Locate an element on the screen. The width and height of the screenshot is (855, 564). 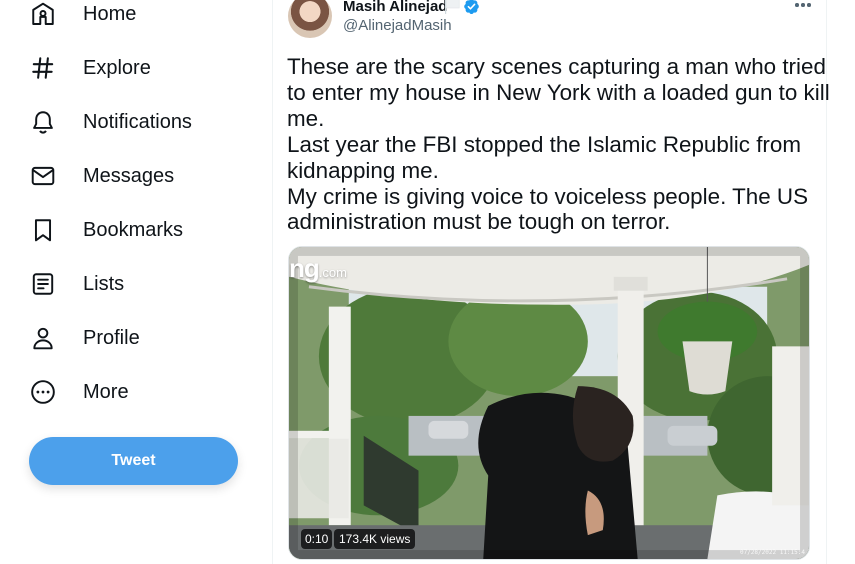
sidebar-item-messages: Messages is located at coordinates (102, 176).